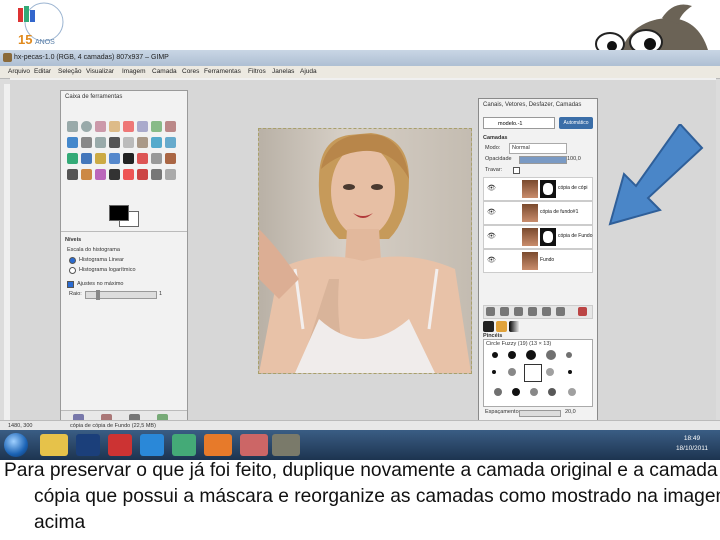 This screenshot has width=720, height=540. What do you see at coordinates (170, 158) in the screenshot?
I see `pencil-tool-icon` at bounding box center [170, 158].